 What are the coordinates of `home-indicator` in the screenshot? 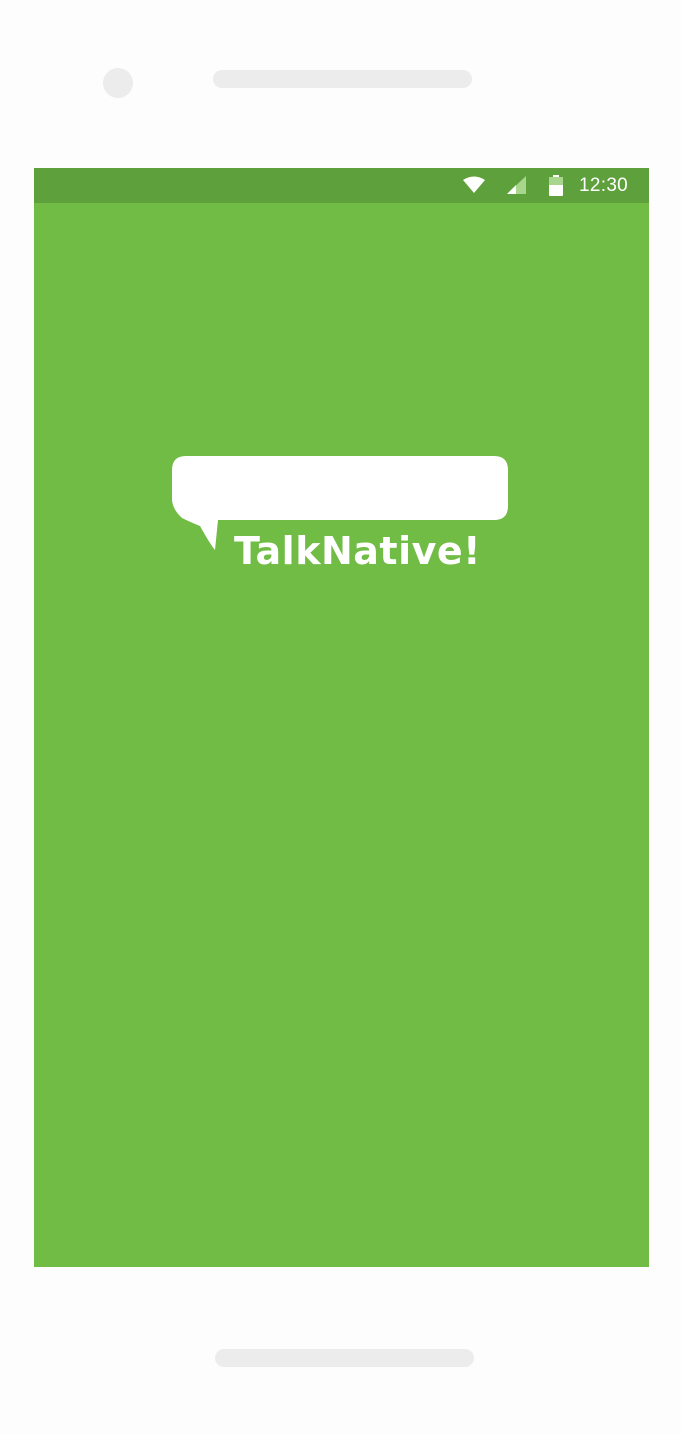 It's located at (344, 1358).